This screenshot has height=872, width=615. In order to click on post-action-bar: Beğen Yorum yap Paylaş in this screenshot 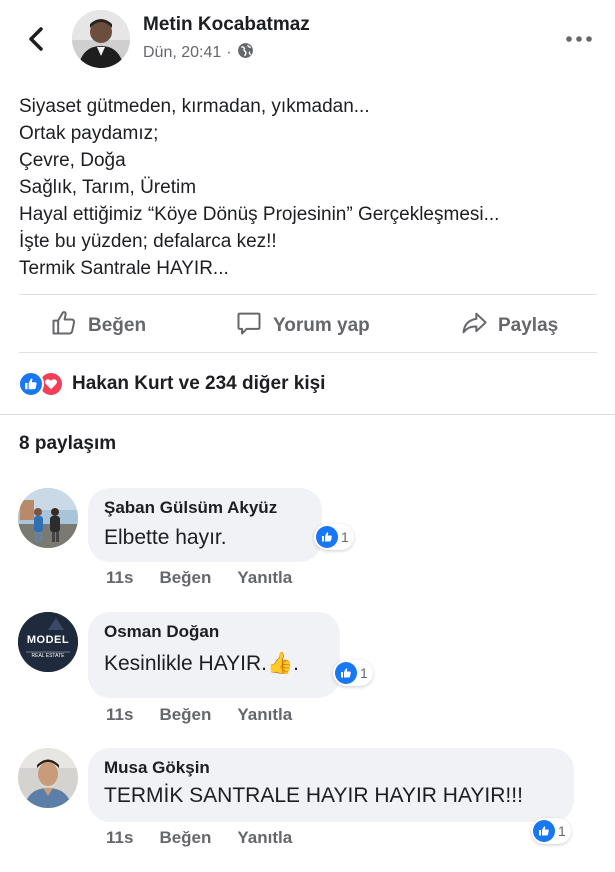, I will do `click(307, 326)`.